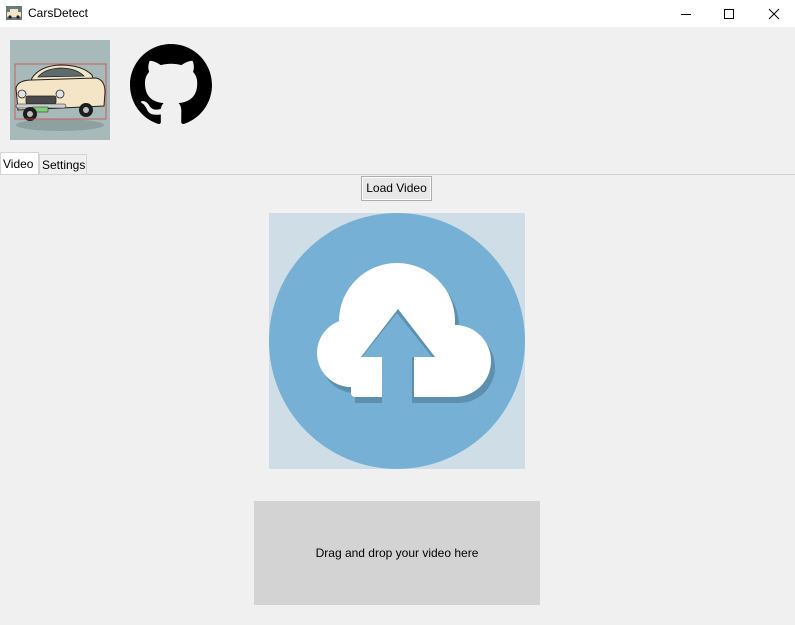 The image size is (795, 625). What do you see at coordinates (60, 90) in the screenshot?
I see `car-logo-image` at bounding box center [60, 90].